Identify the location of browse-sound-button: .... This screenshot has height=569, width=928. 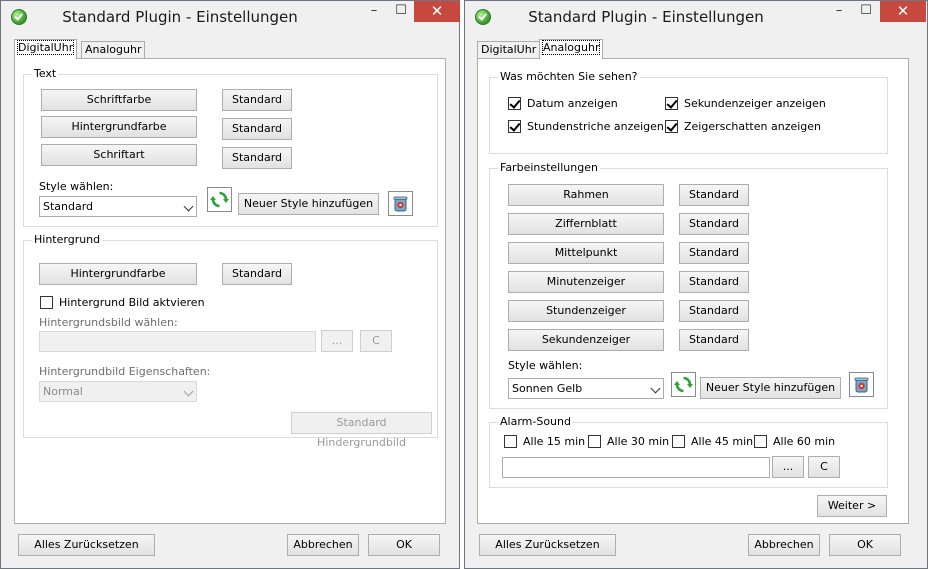
(788, 467).